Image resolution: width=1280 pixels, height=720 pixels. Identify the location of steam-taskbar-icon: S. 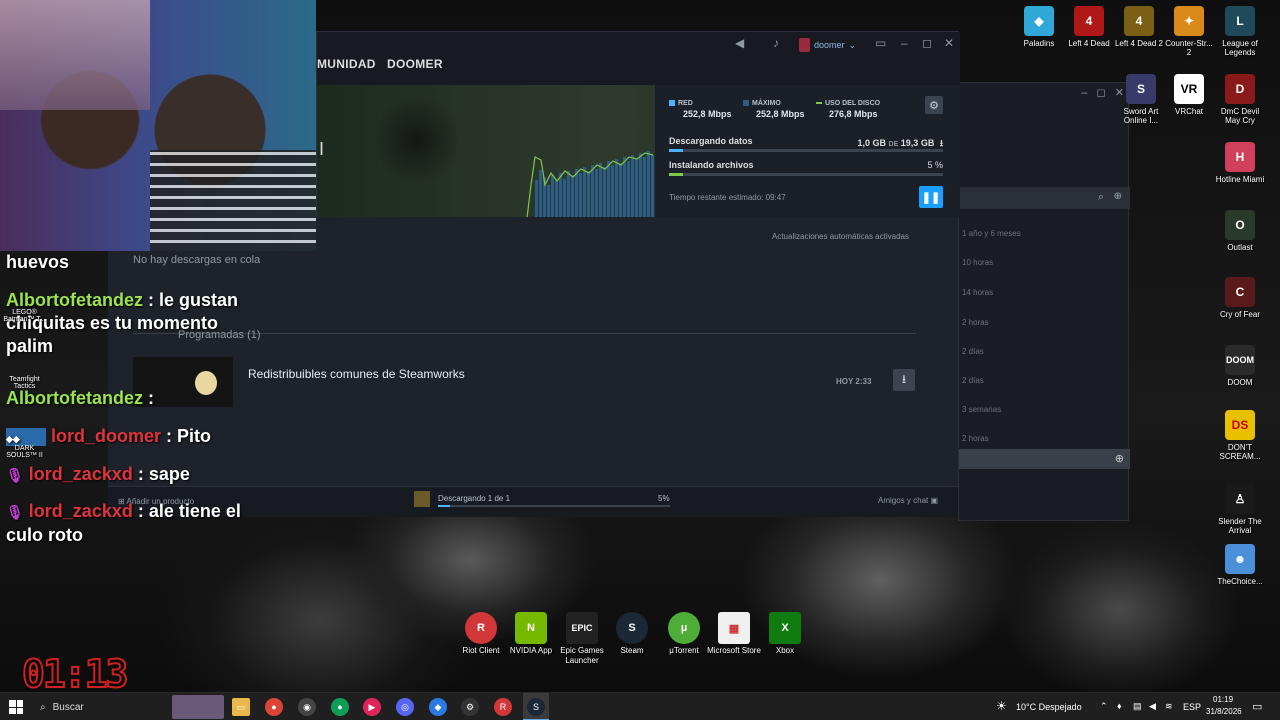
(536, 707).